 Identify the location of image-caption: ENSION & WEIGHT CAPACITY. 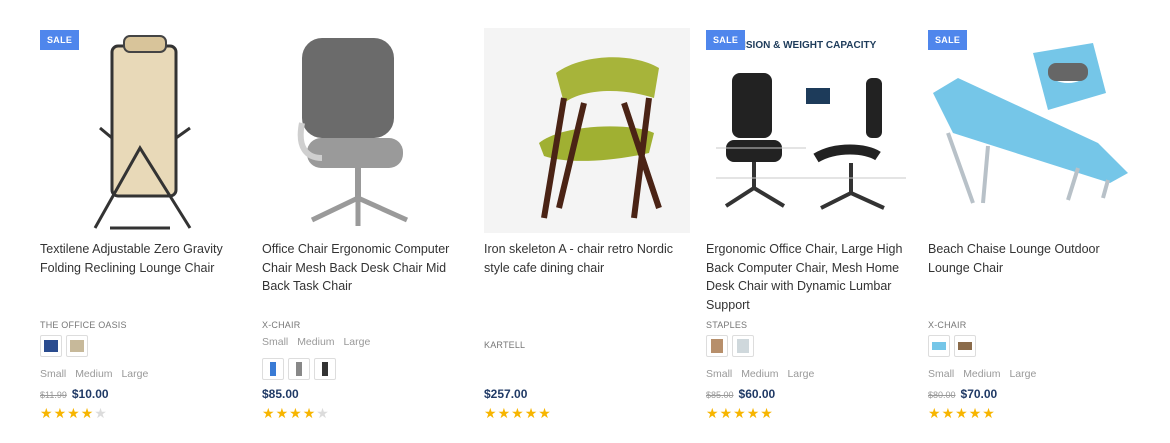
(804, 45).